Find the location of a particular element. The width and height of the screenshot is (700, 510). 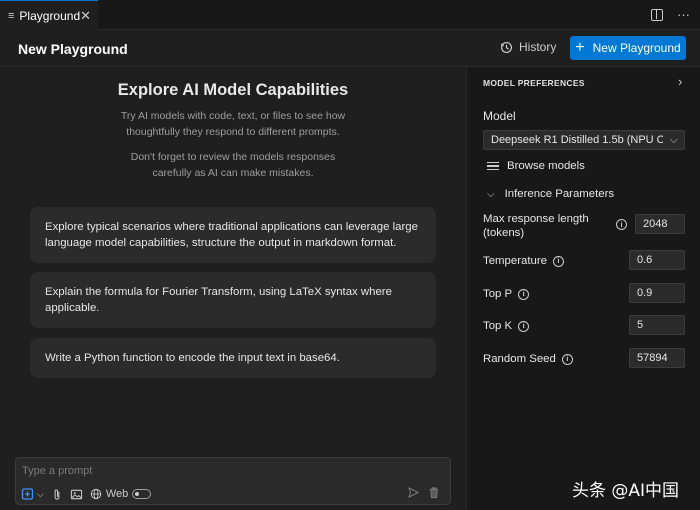

param-label-max-response-length: Max response length (tokens) is located at coordinates (536, 226).